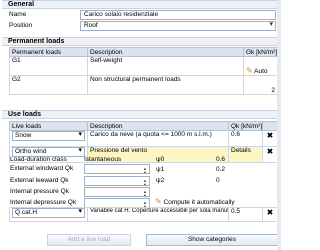  What do you see at coordinates (221, 159) in the screenshot?
I see `psi0-value: 0.6` at bounding box center [221, 159].